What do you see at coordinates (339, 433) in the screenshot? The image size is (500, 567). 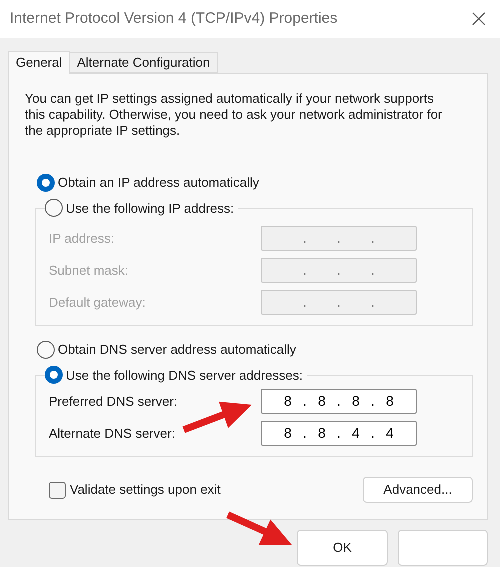 I see `ip-address-field: 8 . 8 . 4 . 4` at bounding box center [339, 433].